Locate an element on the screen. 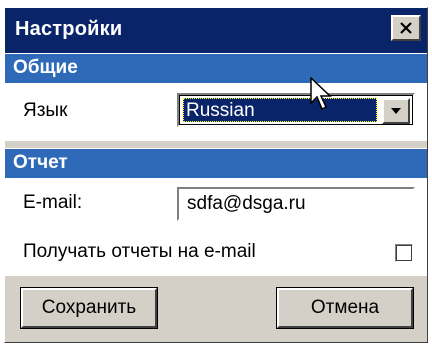  title-bar: Настройки is located at coordinates (216, 30).